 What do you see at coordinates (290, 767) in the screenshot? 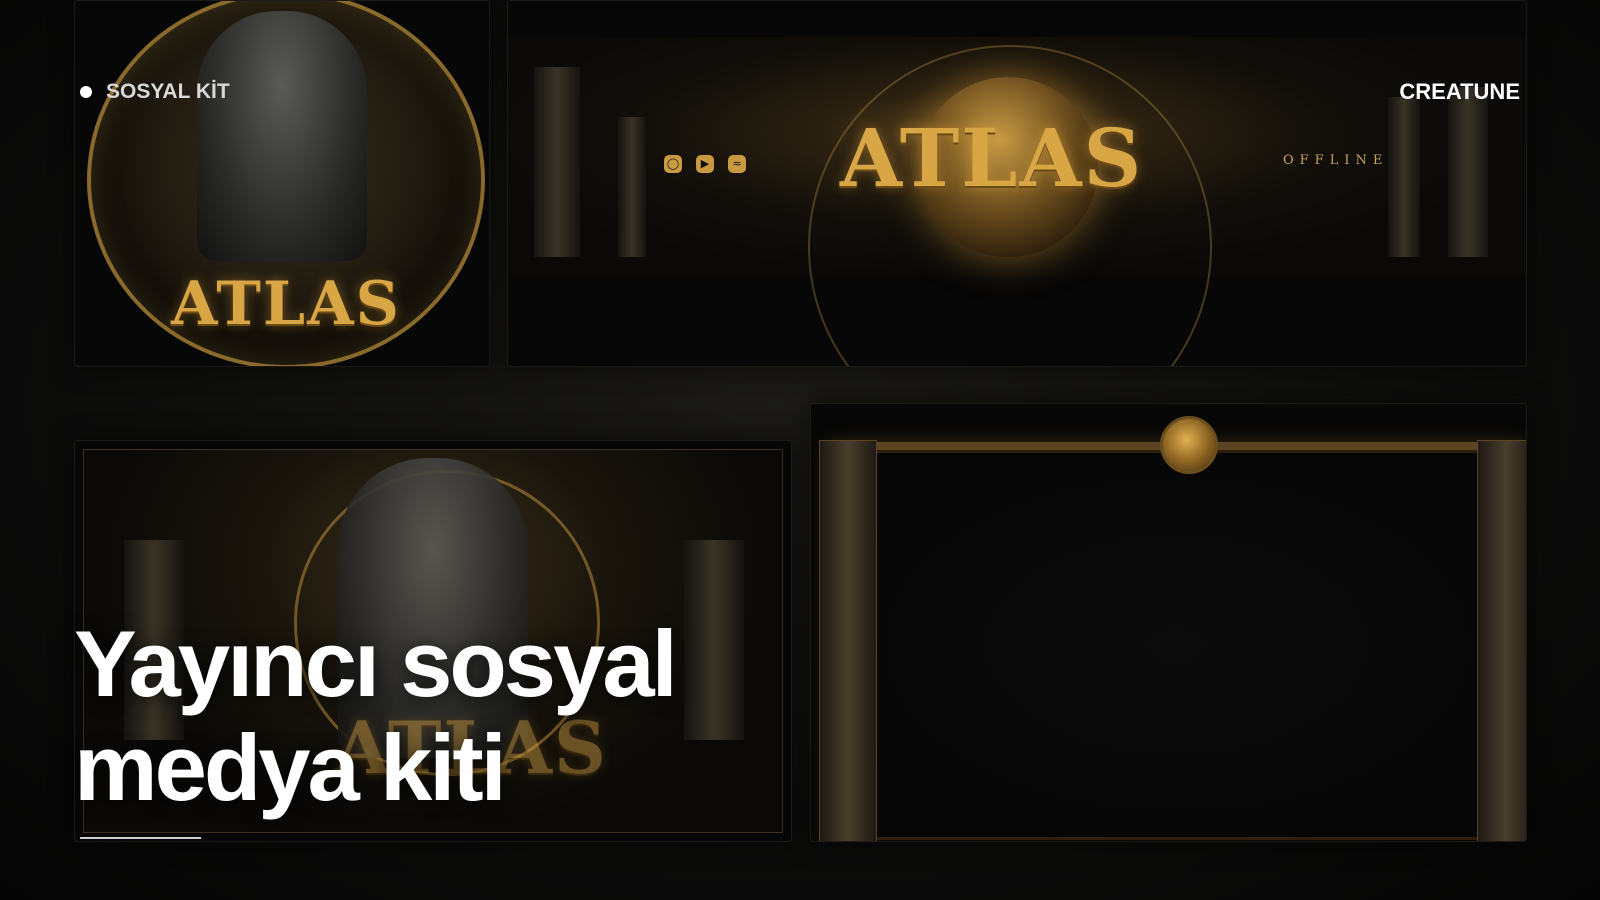
I see `page-title-line-2: medya kiti` at bounding box center [290, 767].